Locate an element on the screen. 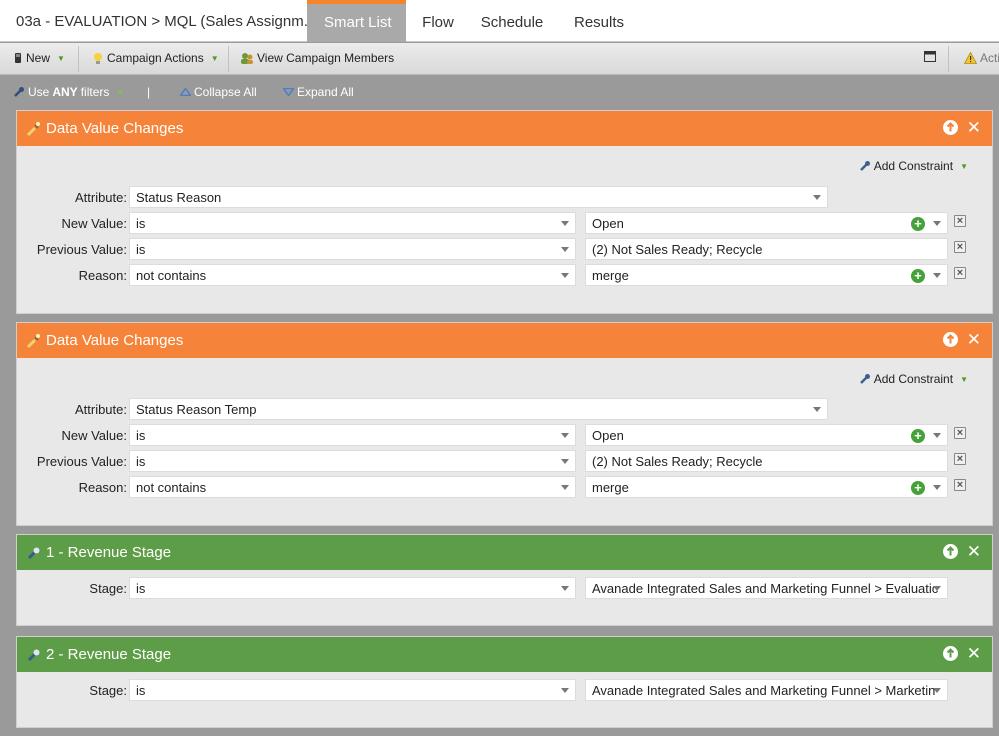 Image resolution: width=999 pixels, height=736 pixels. tab-smart-list: Smart List is located at coordinates (356, 21).